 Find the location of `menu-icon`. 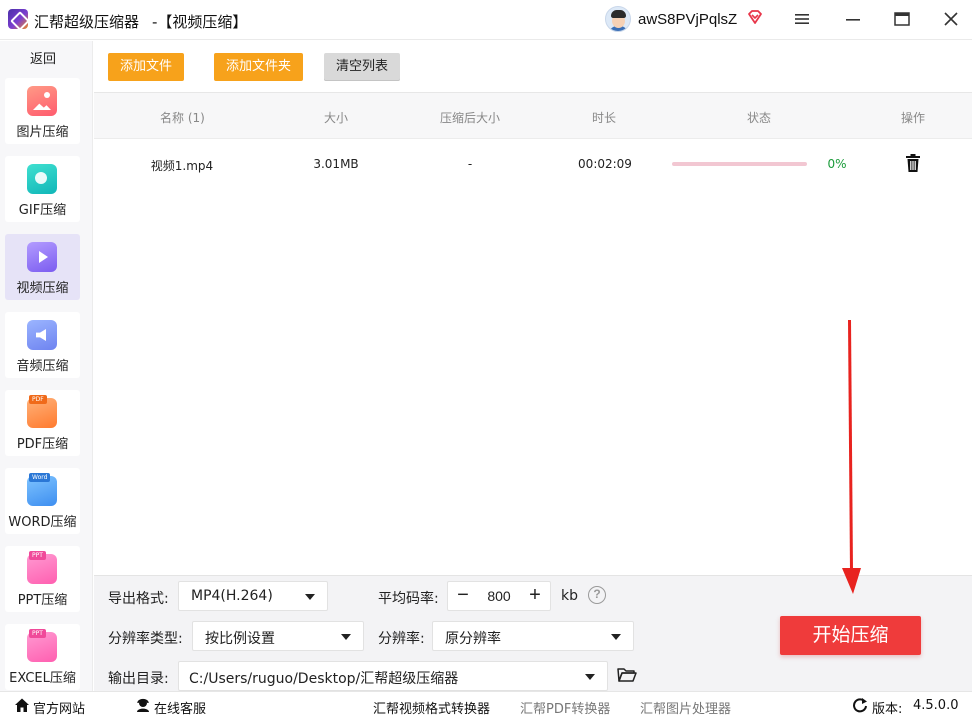

menu-icon is located at coordinates (802, 19).